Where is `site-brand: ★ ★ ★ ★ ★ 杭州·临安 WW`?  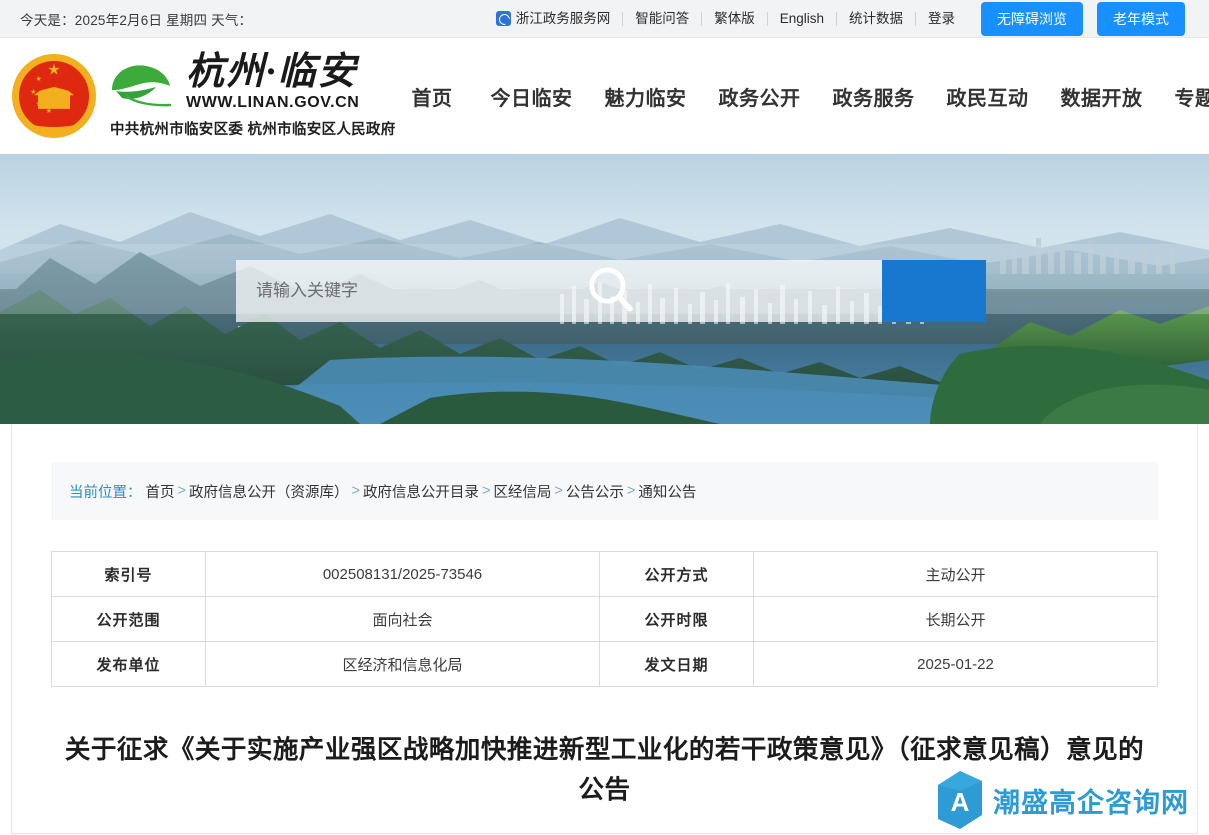 site-brand: ★ ★ ★ ★ ★ 杭州·临安 WW is located at coordinates (202, 96).